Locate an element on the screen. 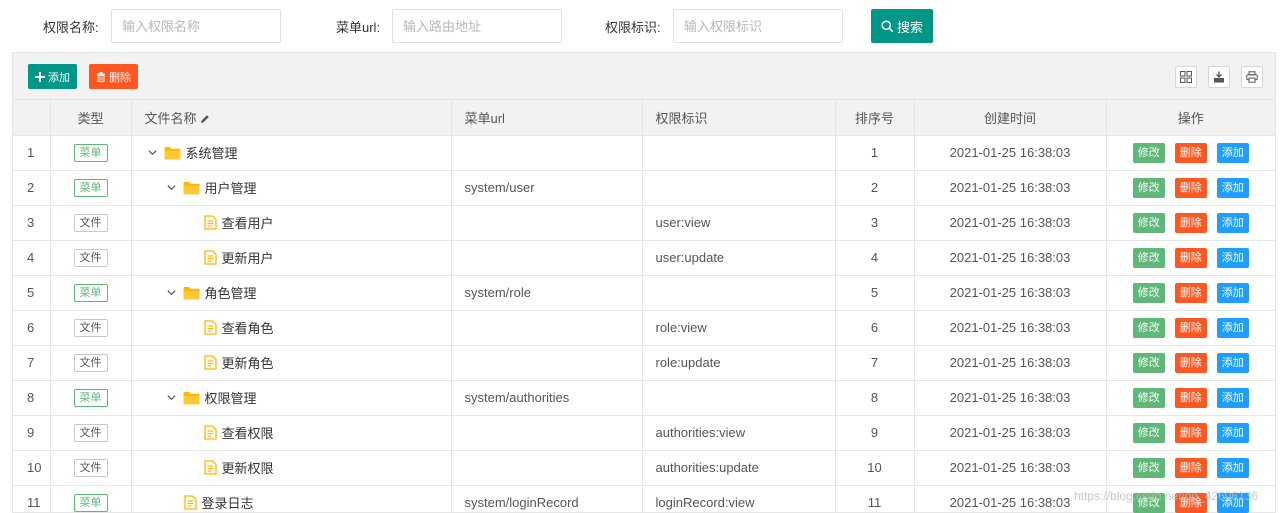  operations-cell: 修改 删除 添加 is located at coordinates (1190, 398).